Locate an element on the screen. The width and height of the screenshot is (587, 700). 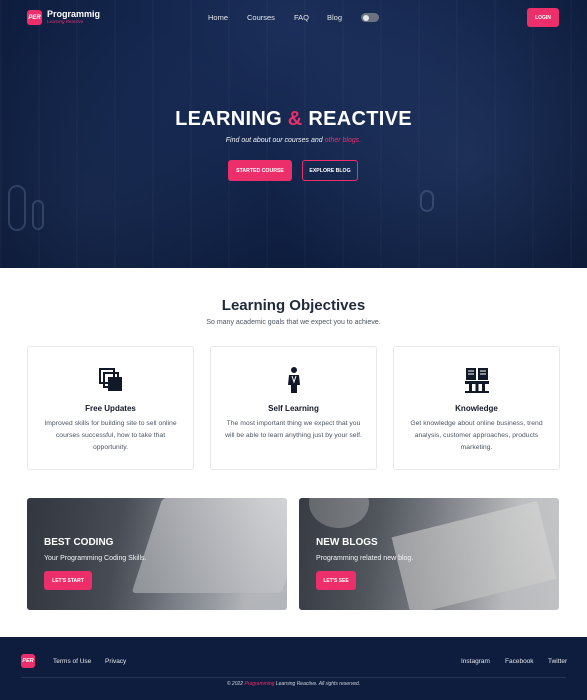
card-title: Knowledge is located at coordinates (476, 408).